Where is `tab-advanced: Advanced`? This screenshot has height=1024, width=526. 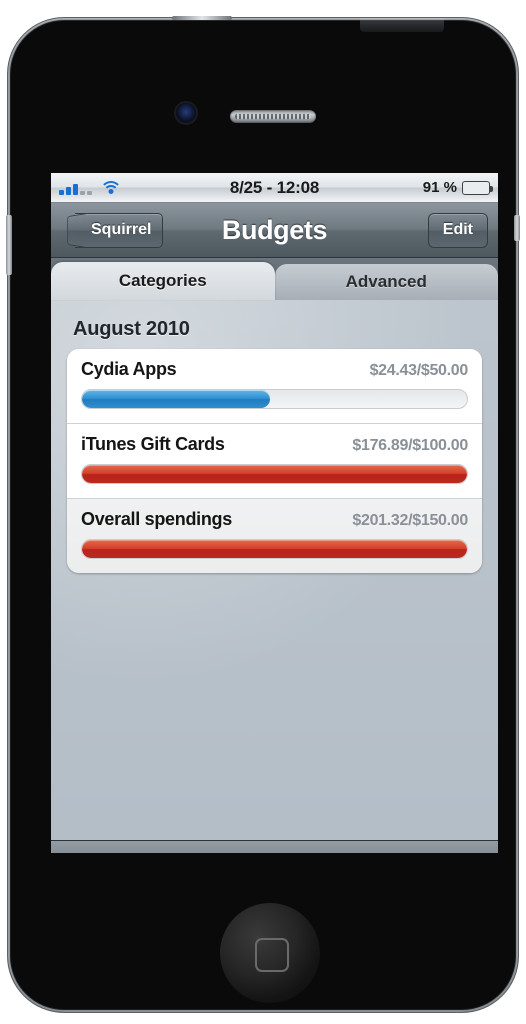
tab-advanced: Advanced is located at coordinates (386, 282).